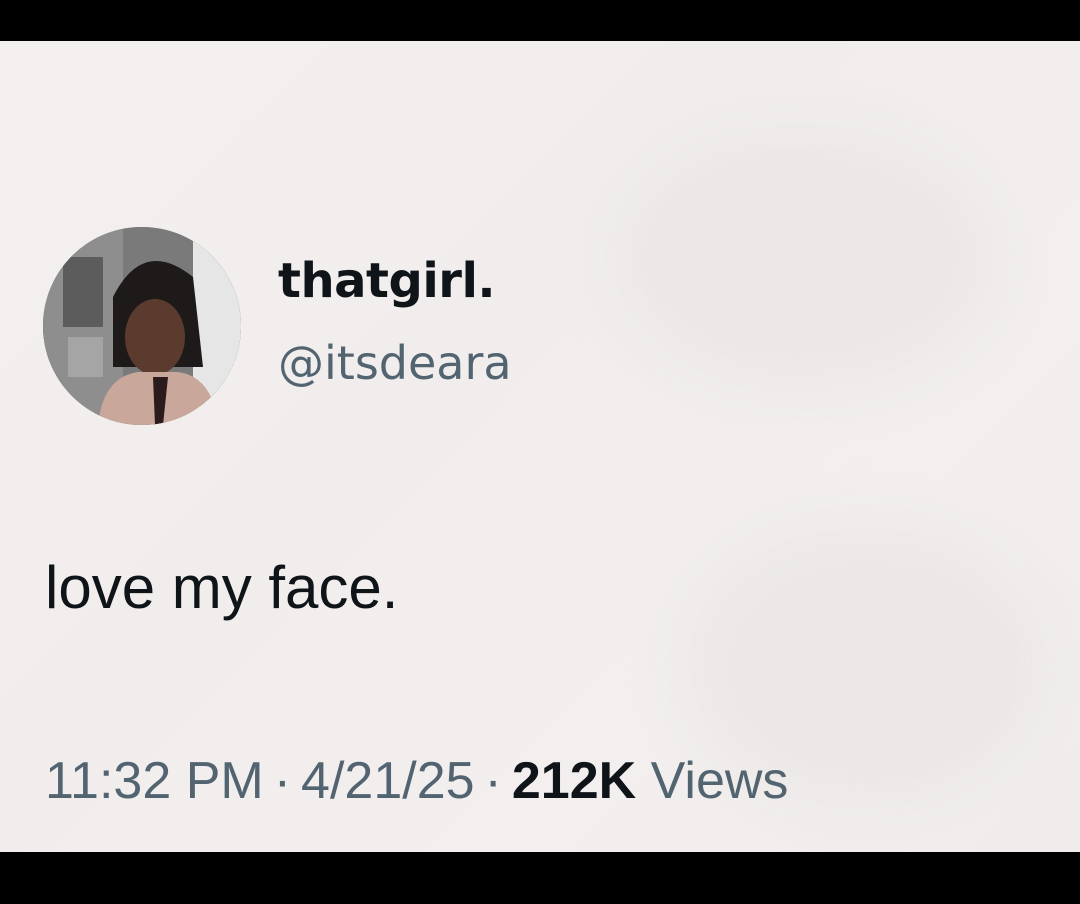  What do you see at coordinates (574, 781) in the screenshot?
I see `views-count: 212K` at bounding box center [574, 781].